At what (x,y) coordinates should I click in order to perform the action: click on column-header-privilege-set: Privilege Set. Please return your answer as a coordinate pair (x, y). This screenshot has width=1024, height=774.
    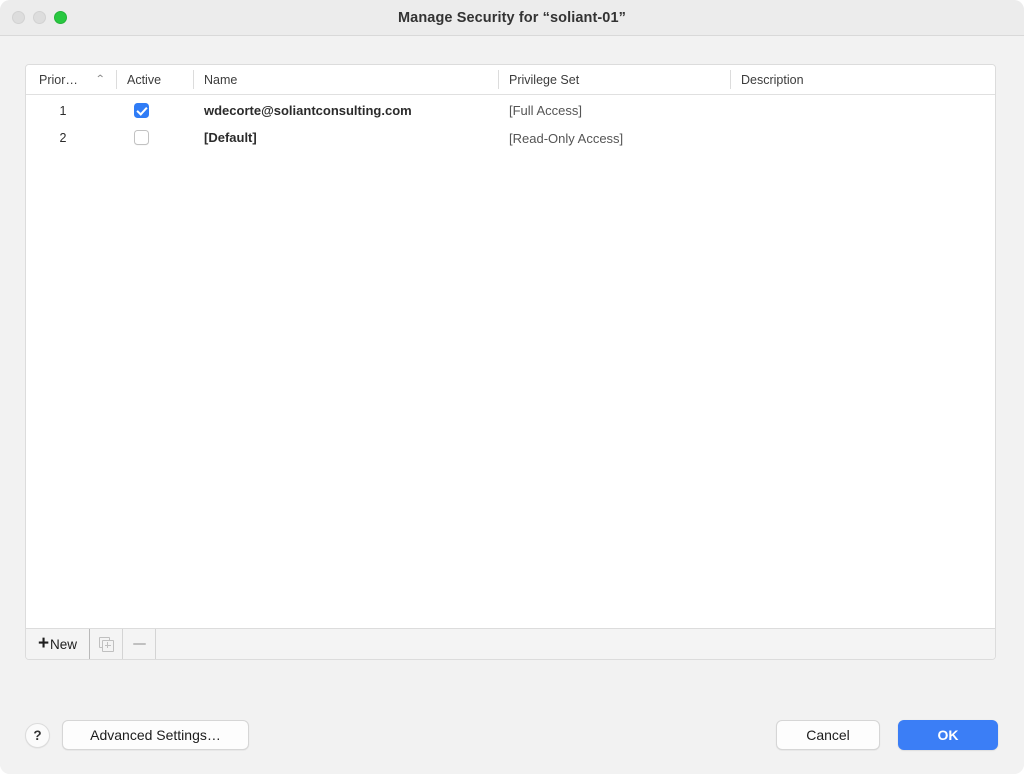
    Looking at the image, I should click on (614, 79).